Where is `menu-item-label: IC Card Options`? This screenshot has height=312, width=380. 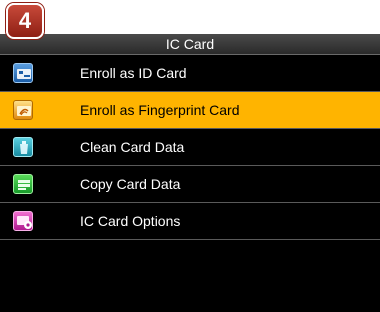 menu-item-label: IC Card Options is located at coordinates (130, 221).